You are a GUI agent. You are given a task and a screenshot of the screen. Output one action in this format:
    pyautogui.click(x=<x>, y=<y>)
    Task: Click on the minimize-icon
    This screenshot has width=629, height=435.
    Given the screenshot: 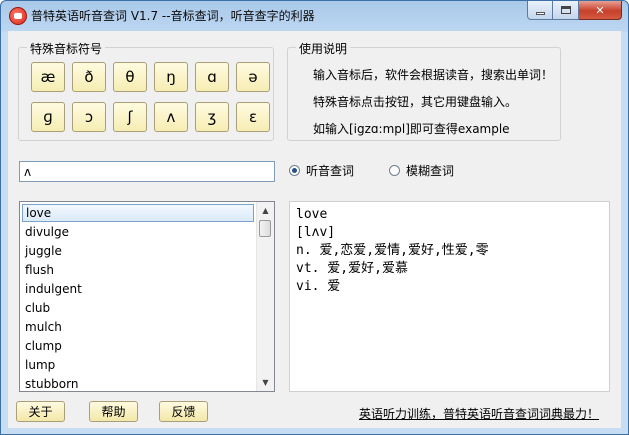 What is the action you would take?
    pyautogui.click(x=540, y=13)
    